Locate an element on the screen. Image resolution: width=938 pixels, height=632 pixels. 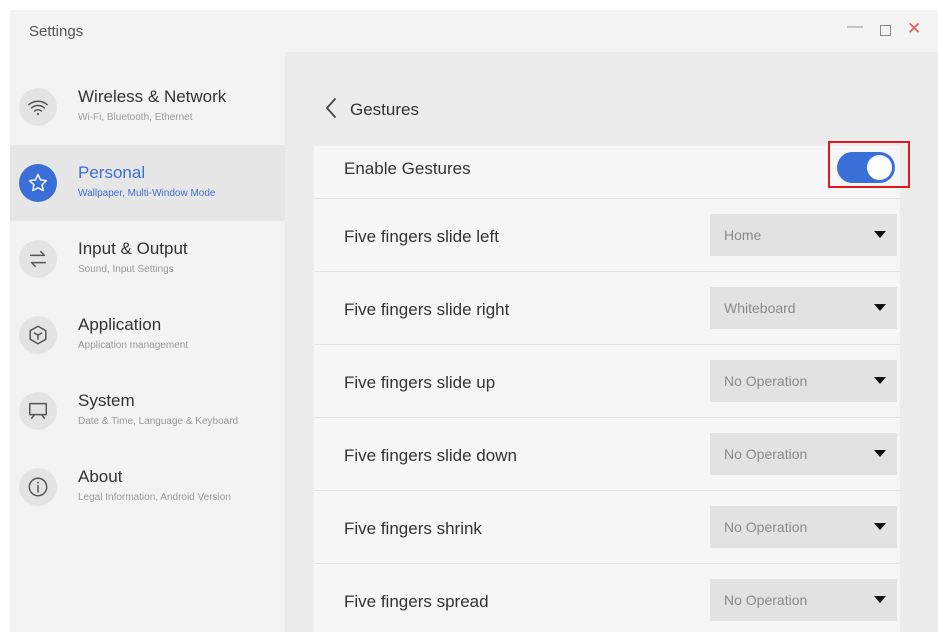
dropdown-value: Whiteboard is located at coordinates (760, 308).